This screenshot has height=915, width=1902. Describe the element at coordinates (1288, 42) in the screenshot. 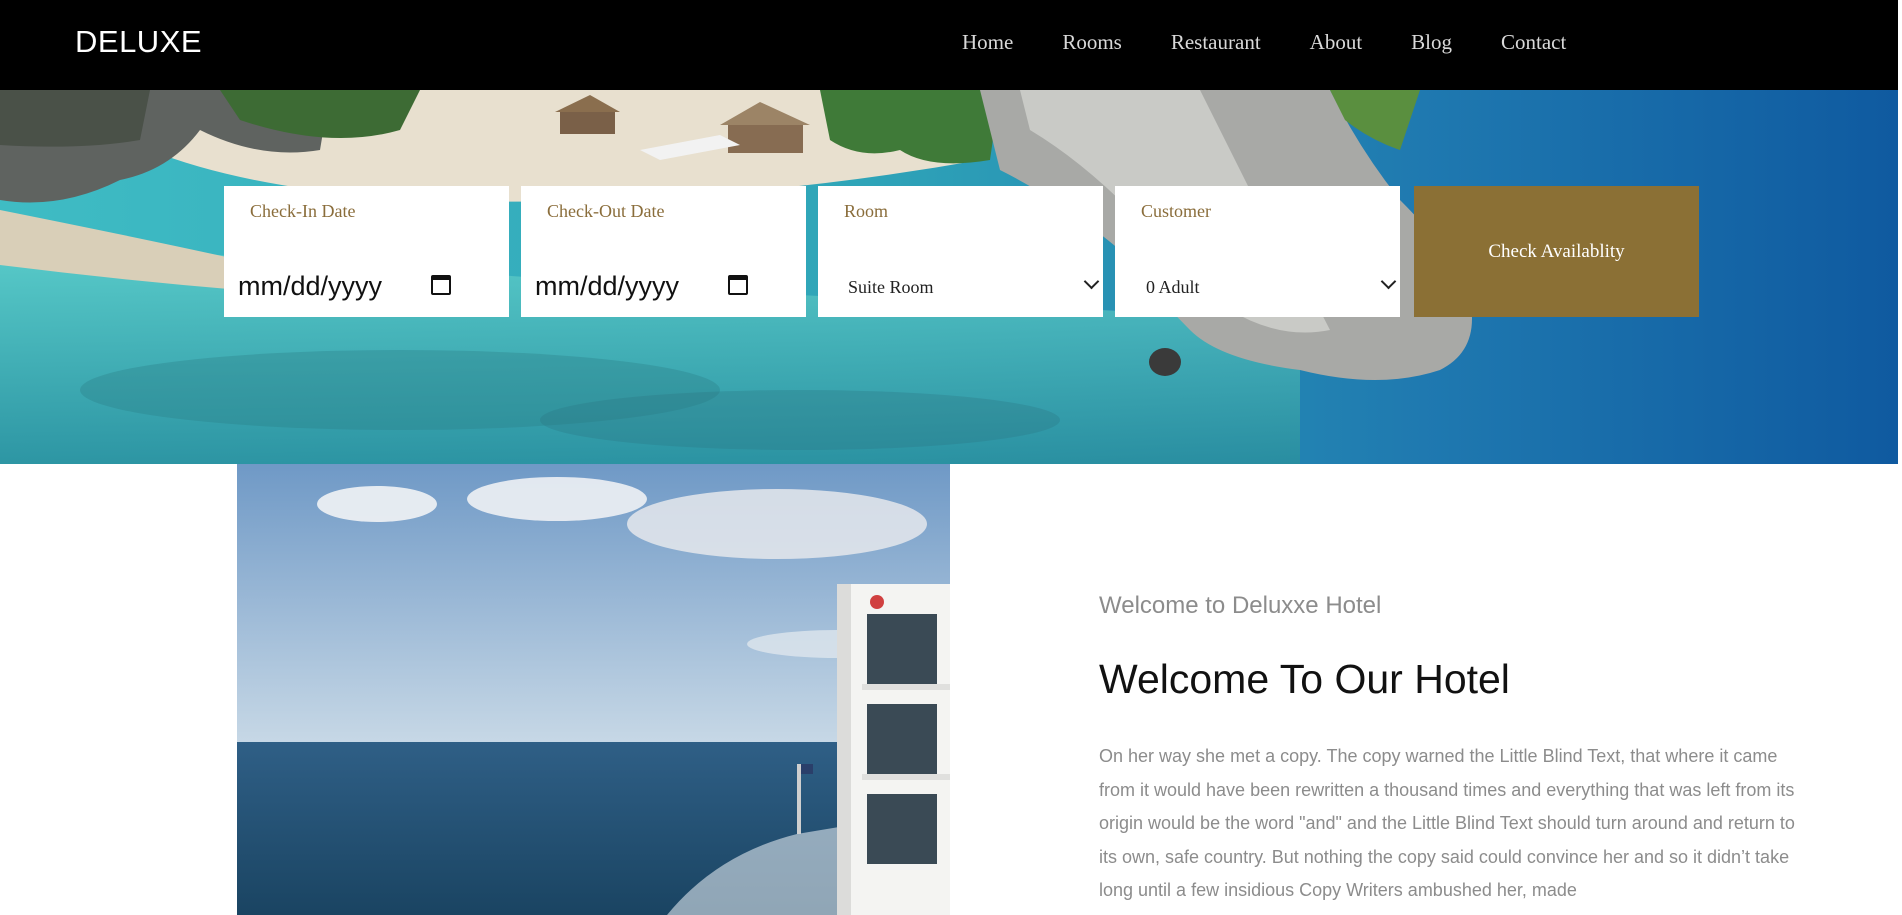

I see `main-nav: Home Rooms Restaurant About Blog Contact` at that location.